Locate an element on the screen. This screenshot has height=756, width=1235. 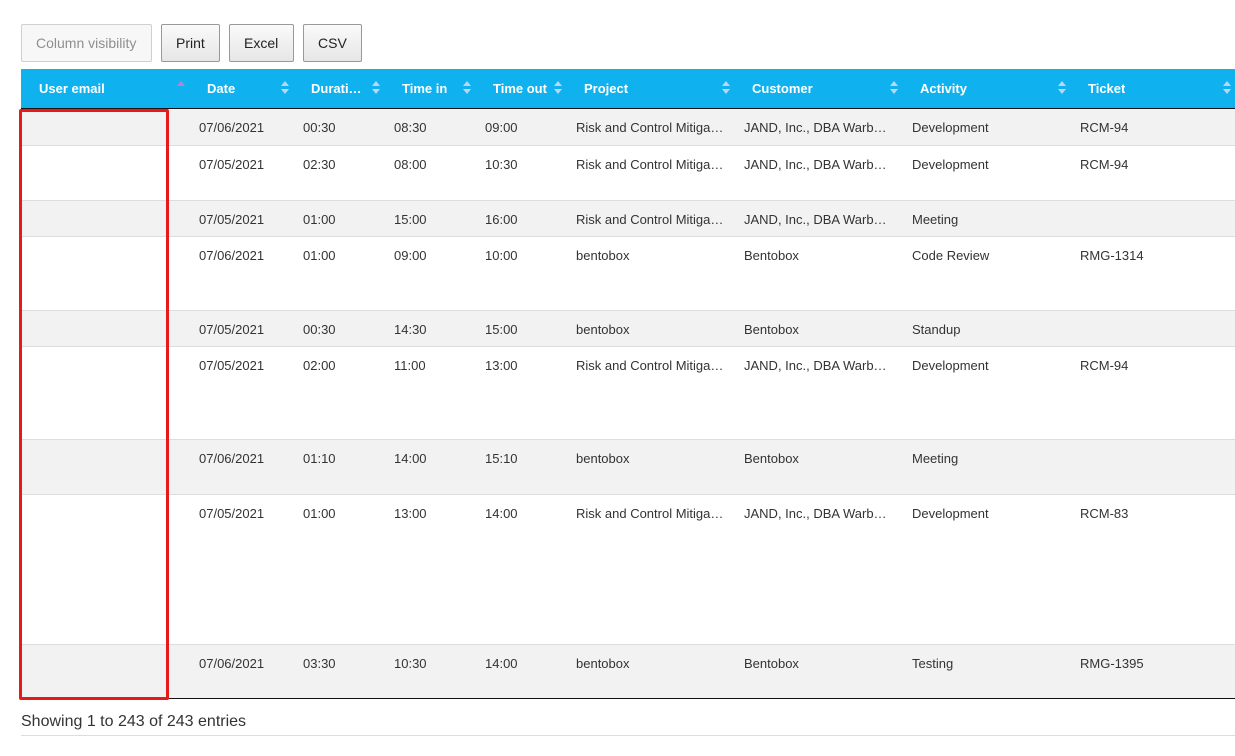
sort-ascending-icon is located at coordinates (181, 89).